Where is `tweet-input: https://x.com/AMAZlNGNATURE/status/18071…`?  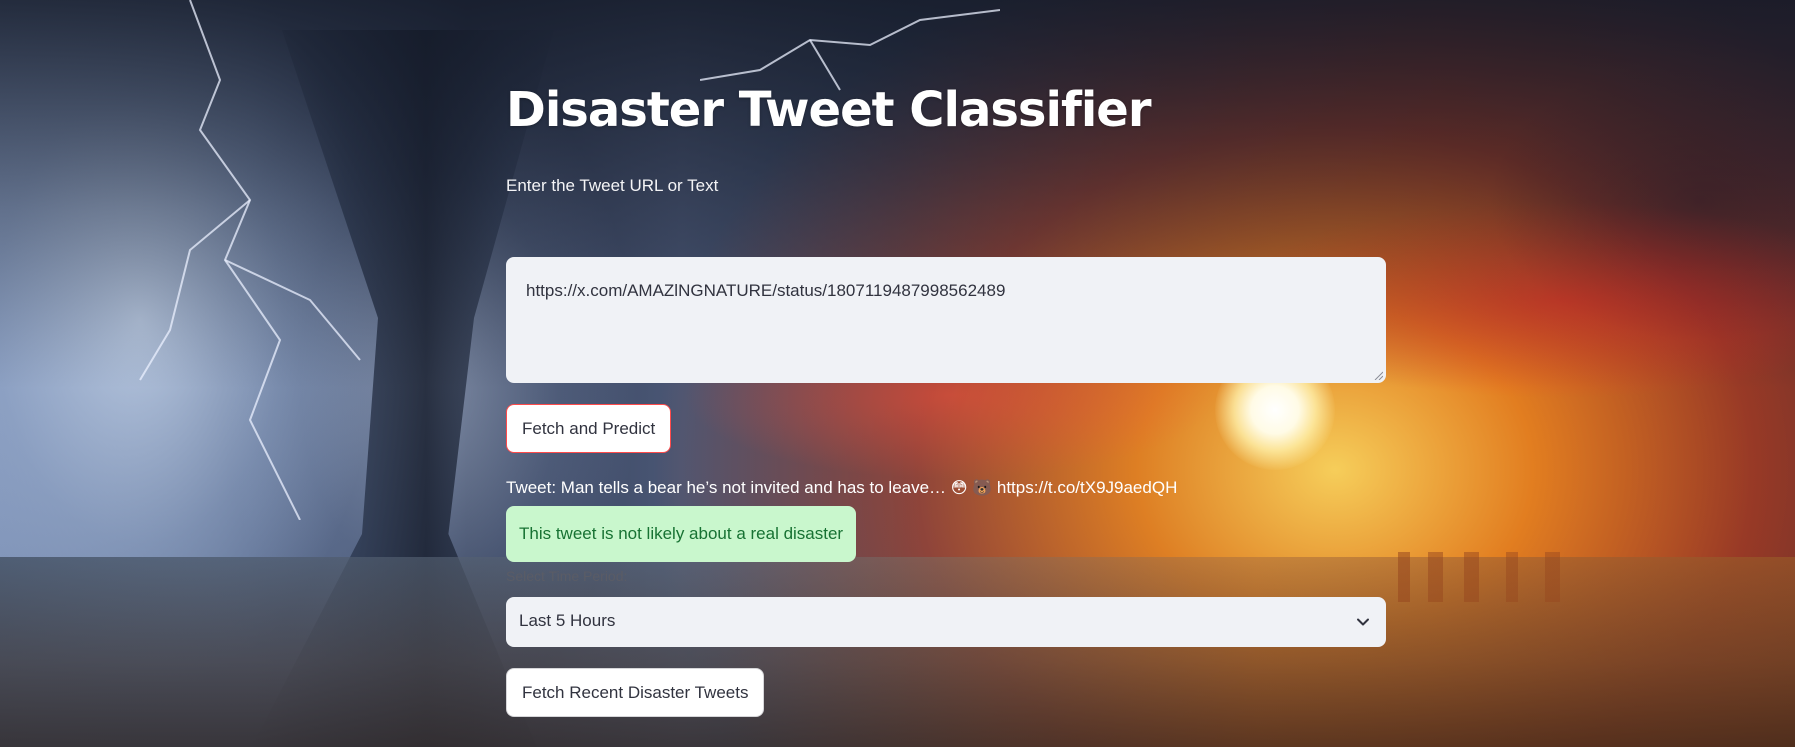 tweet-input: https://x.com/AMAZlNGNATURE/status/18071… is located at coordinates (941, 293).